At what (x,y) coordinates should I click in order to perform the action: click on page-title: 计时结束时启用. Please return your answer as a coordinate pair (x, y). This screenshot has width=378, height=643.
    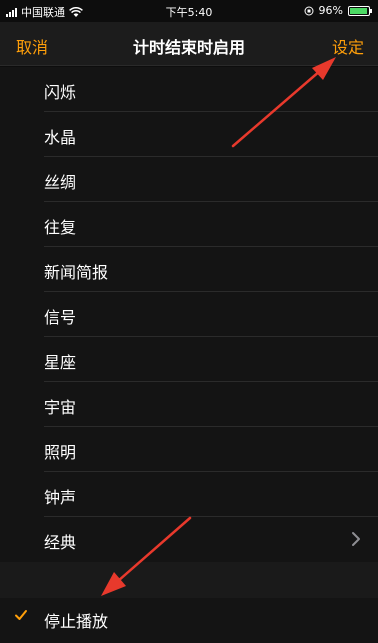
    Looking at the image, I should click on (188, 47).